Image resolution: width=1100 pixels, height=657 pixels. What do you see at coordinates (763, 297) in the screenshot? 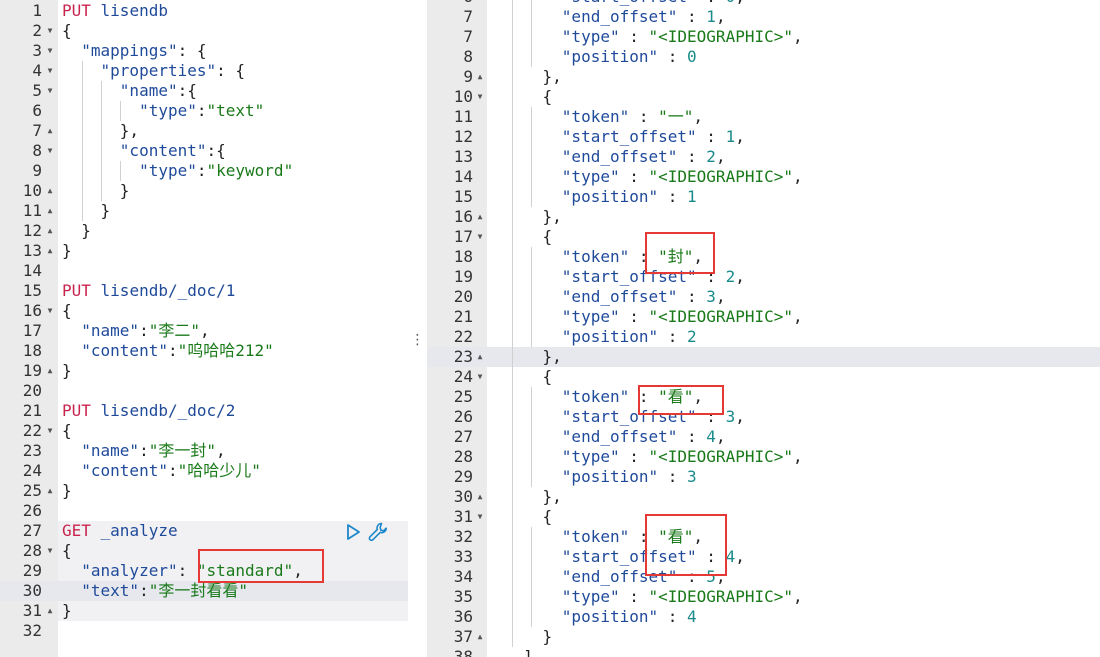
I see `code-line: 20 "end_offset" : 3,` at bounding box center [763, 297].